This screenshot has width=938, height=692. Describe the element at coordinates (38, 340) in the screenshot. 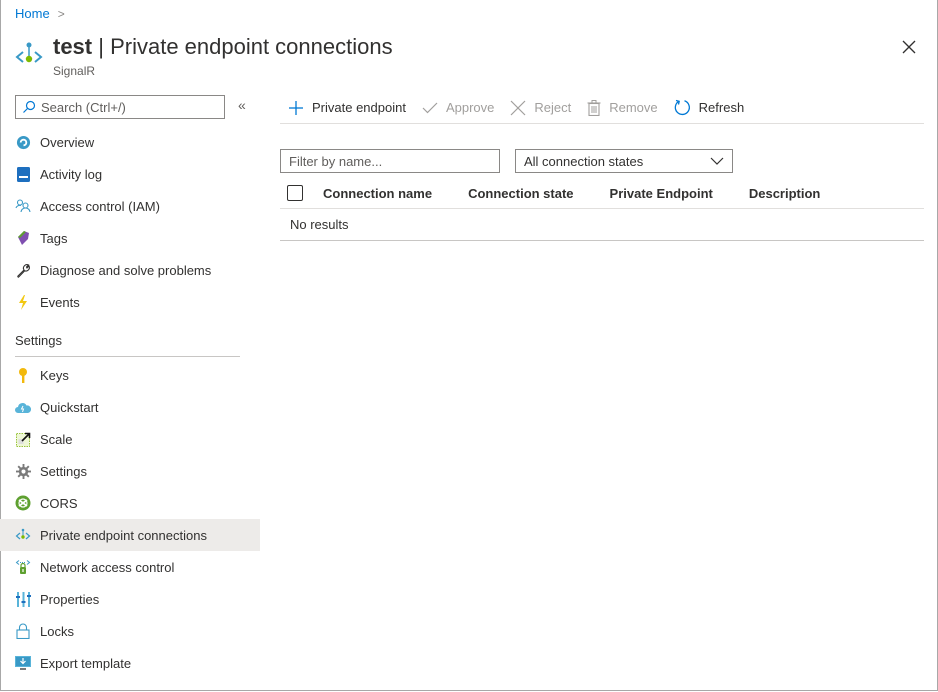

I see `sidebar-section-settings: Settings` at that location.